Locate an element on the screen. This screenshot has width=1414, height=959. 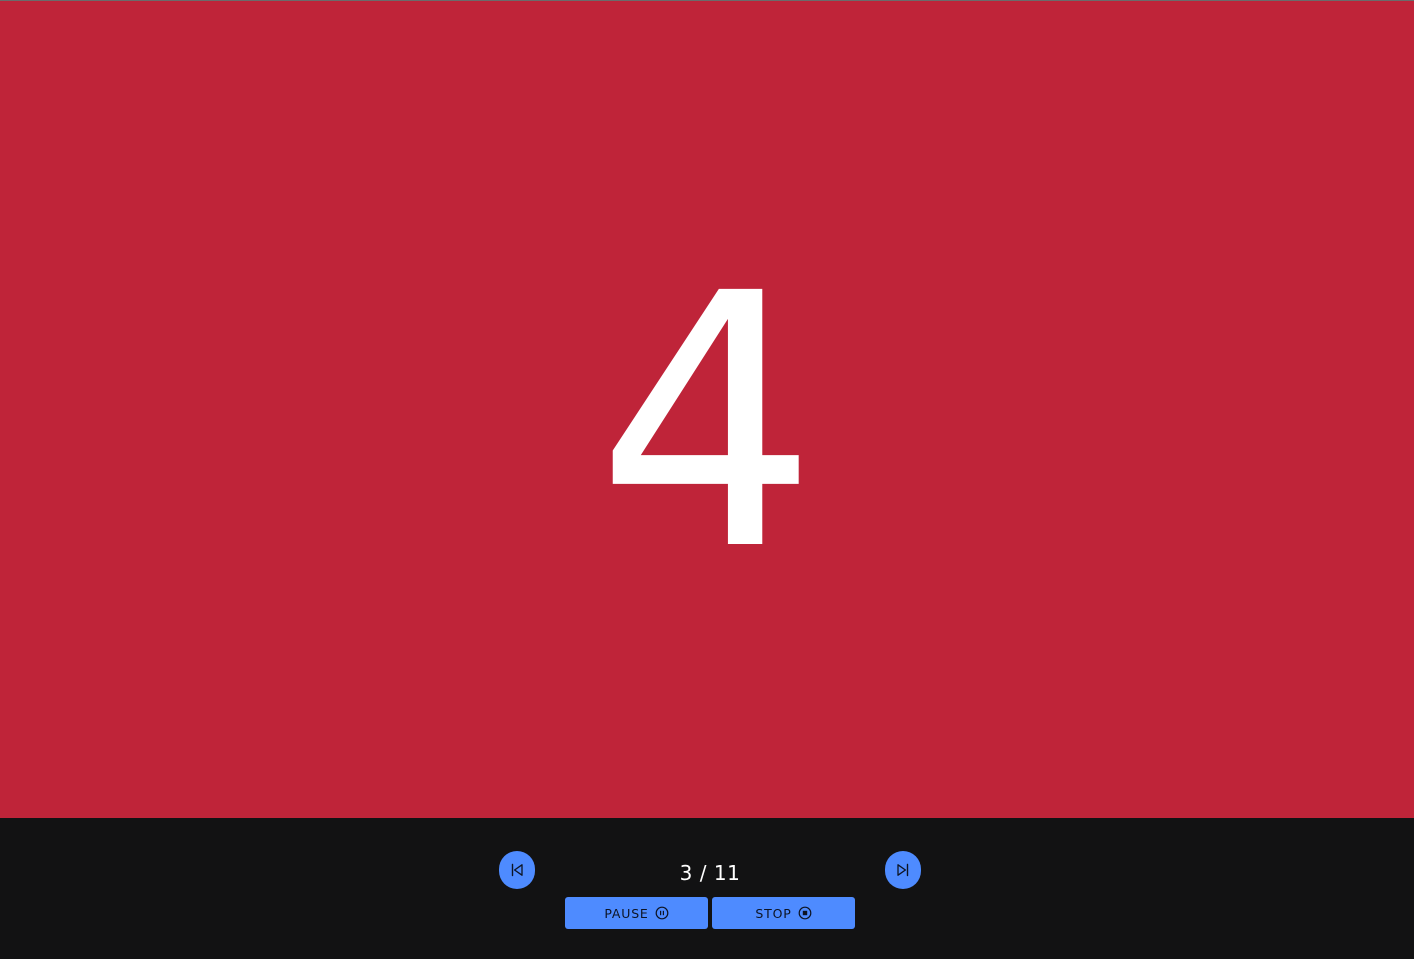
stop-button: STOP is located at coordinates (783, 913).